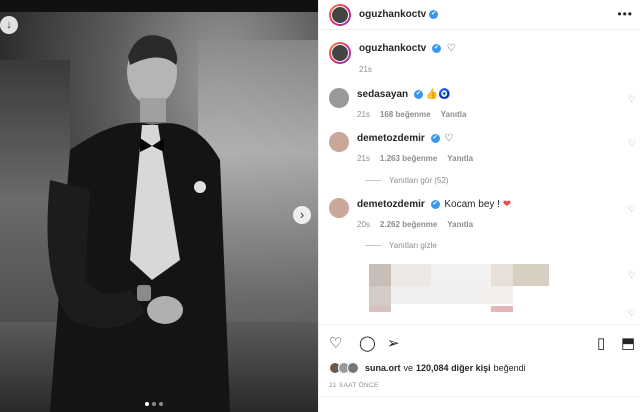 Image resolution: width=640 pixels, height=412 pixels. Describe the element at coordinates (344, 368) in the screenshot. I see `liker-avatars` at that location.